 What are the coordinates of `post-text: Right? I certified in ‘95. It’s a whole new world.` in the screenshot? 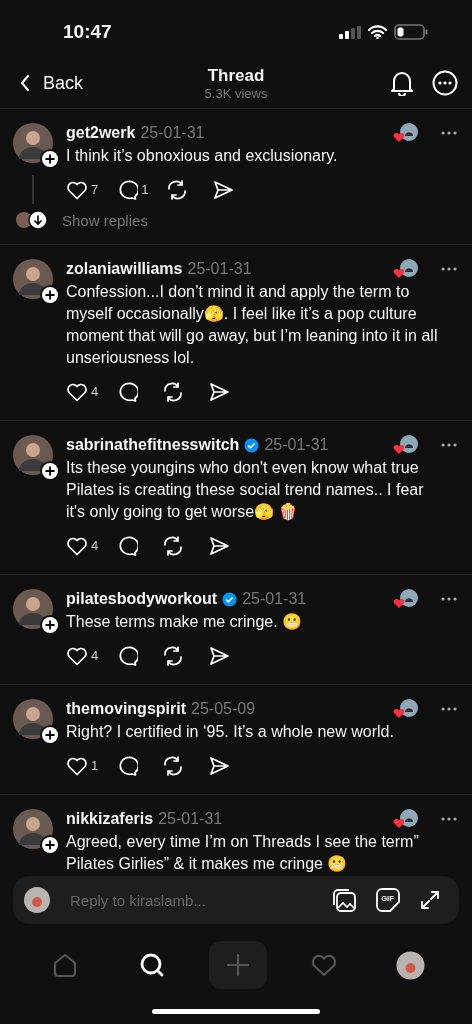 It's located at (230, 732).